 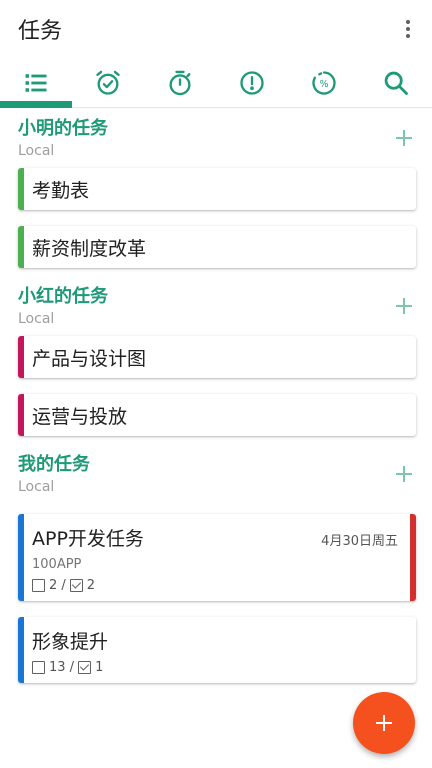 What do you see at coordinates (217, 304) in the screenshot?
I see `section-header: 小红的任务 Local` at bounding box center [217, 304].